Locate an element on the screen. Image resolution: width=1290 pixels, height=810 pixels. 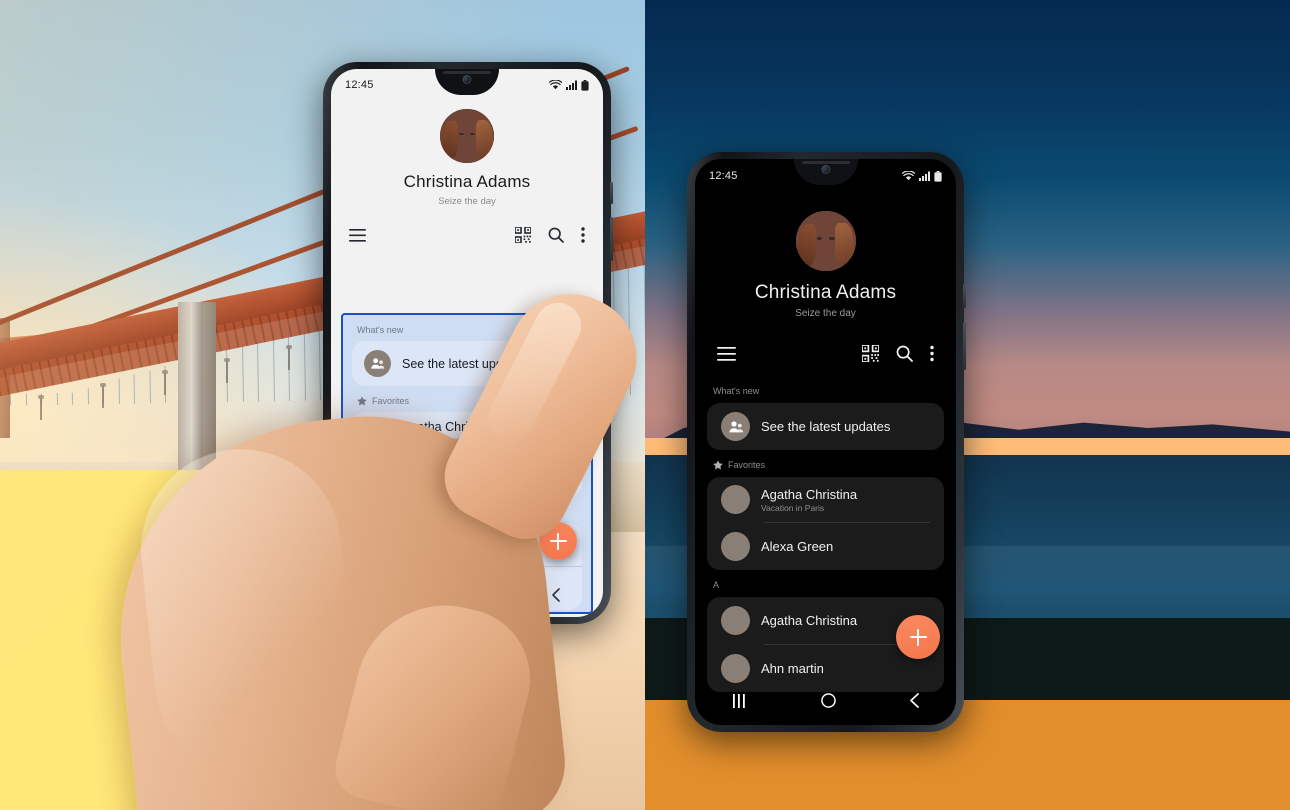
phone-dark-power-button is located at coordinates (964, 296).